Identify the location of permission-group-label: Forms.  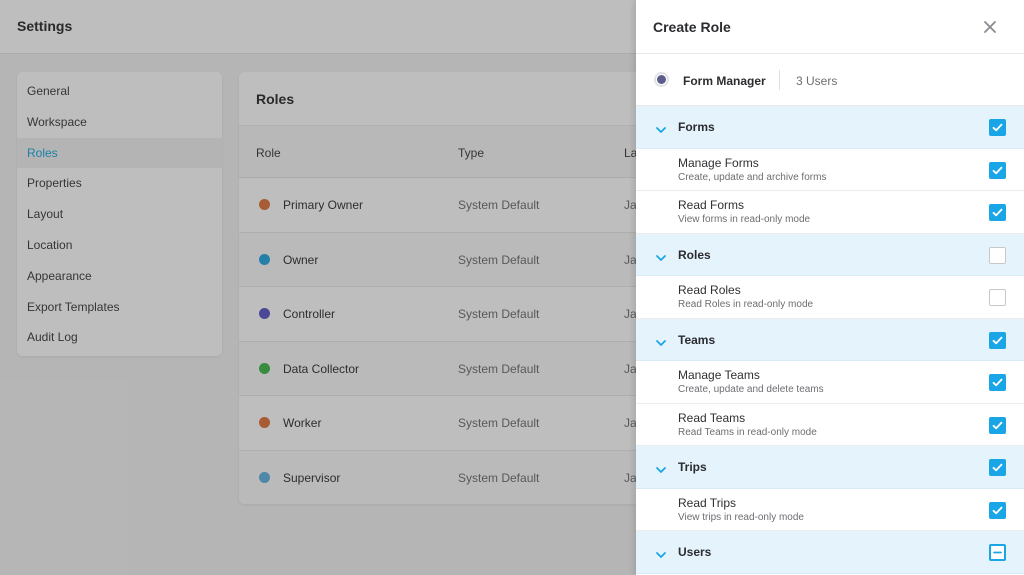
(696, 127).